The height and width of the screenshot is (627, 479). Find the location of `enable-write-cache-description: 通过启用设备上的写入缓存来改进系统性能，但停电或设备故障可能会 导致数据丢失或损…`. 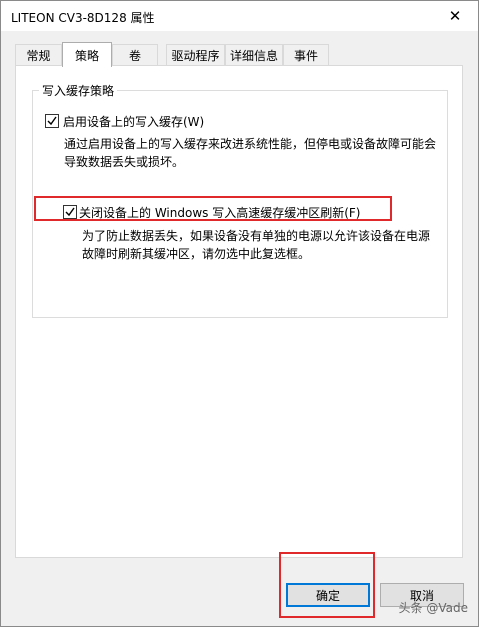

enable-write-cache-description: 通过启用设备上的写入缓存来改进系统性能，但停电或设备故障可能会 导致数据丢失或损… is located at coordinates (254, 153).